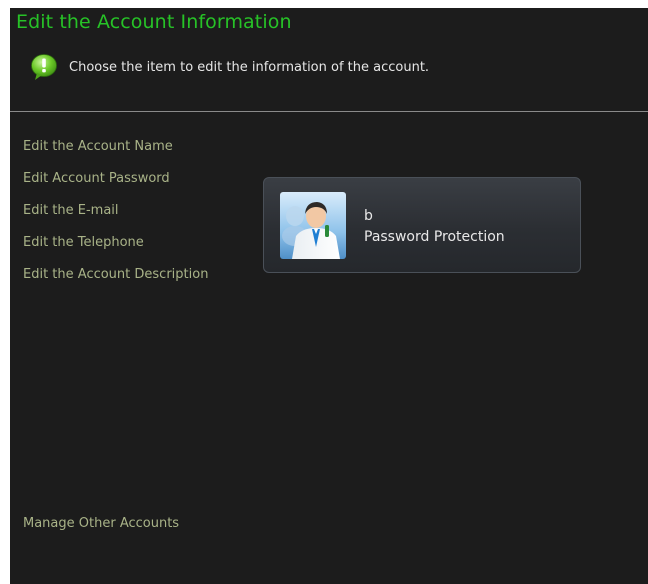  I want to click on menu-item-edit-account-password: Edit Account Password, so click(115, 186).